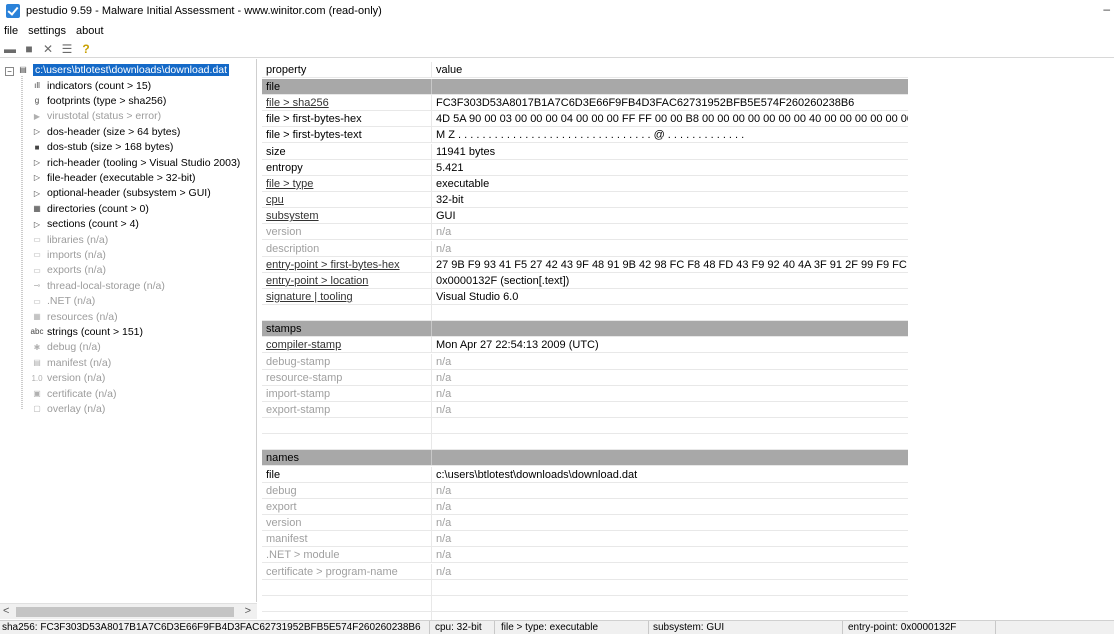 Image resolution: width=1114 pixels, height=634 pixels. I want to click on tree-item: abc strings (count > 151), so click(86, 331).